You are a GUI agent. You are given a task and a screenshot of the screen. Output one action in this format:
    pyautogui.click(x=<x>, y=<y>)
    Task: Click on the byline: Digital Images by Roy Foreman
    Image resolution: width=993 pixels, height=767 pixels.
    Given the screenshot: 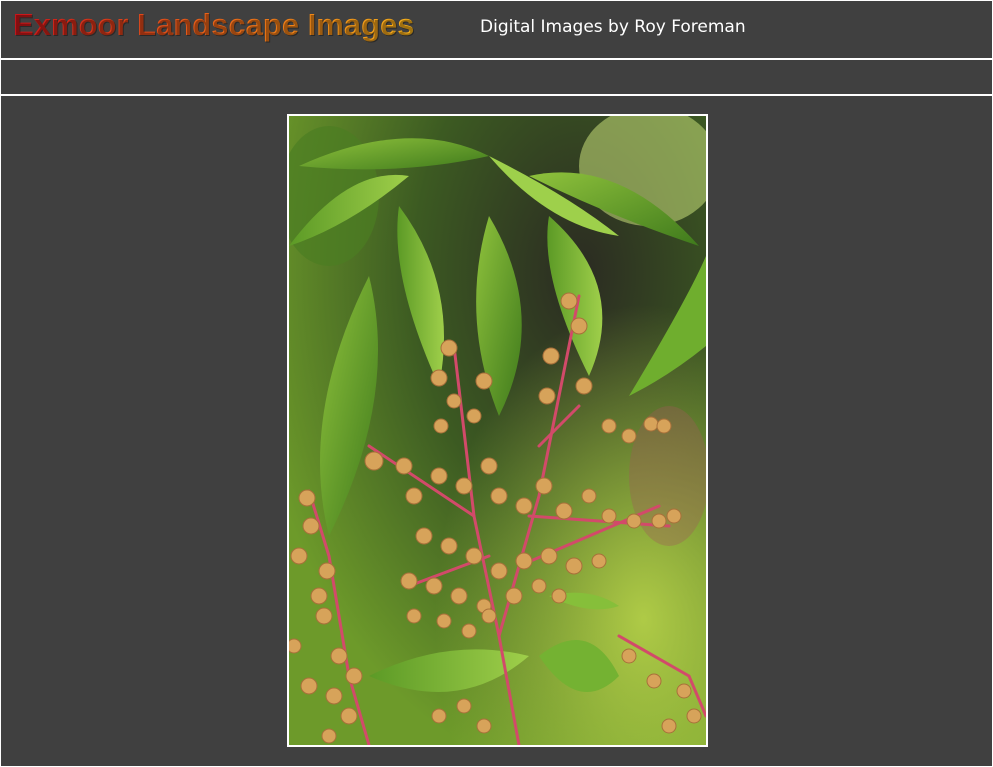 What is the action you would take?
    pyautogui.click(x=613, y=27)
    